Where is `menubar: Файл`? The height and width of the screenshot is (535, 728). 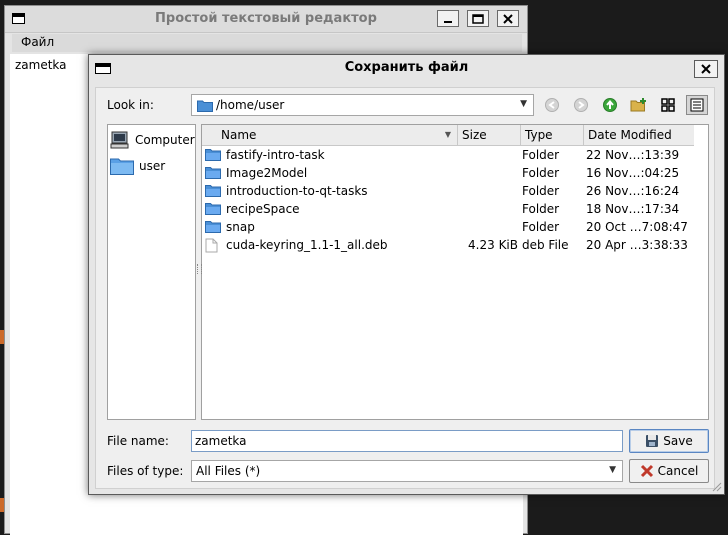 menubar: Файл is located at coordinates (267, 43).